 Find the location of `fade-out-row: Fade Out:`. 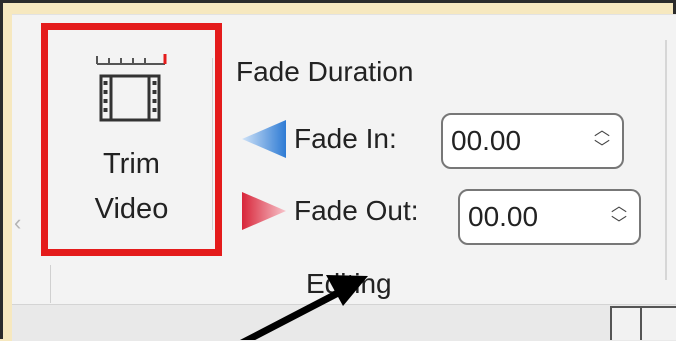

fade-out-row: Fade Out: is located at coordinates (329, 211).